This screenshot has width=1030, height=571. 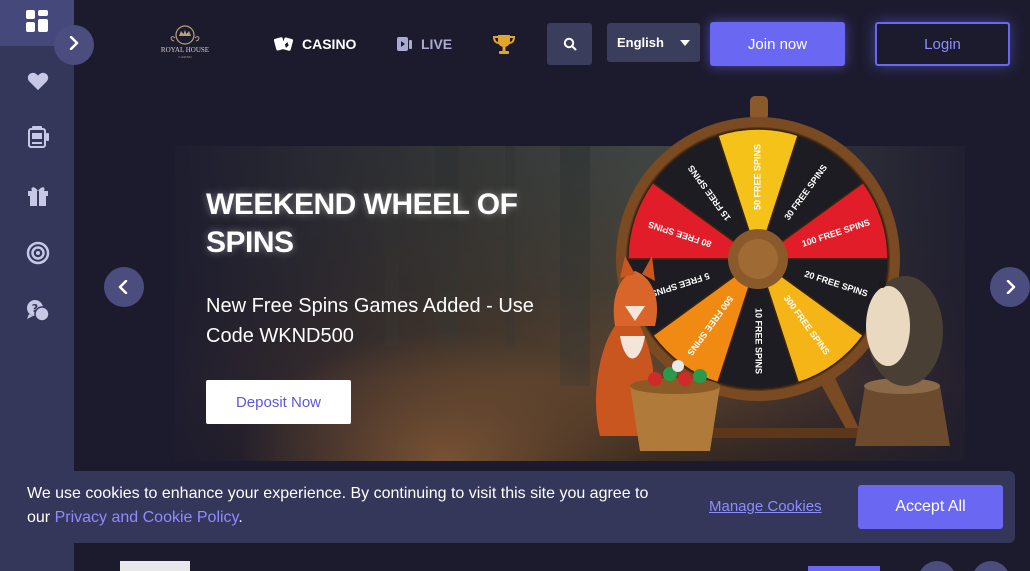 I want to click on nav-casino: CASINO, so click(x=315, y=44).